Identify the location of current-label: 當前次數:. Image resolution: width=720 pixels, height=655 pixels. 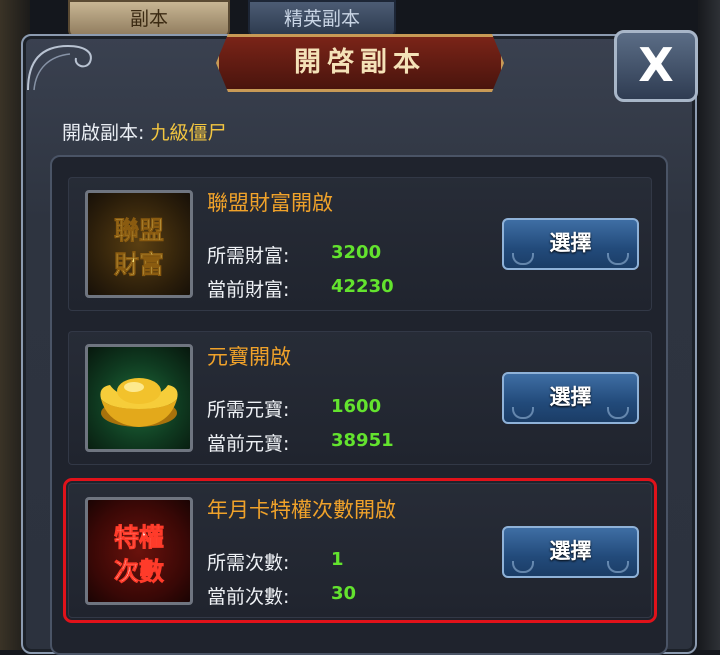
(248, 597).